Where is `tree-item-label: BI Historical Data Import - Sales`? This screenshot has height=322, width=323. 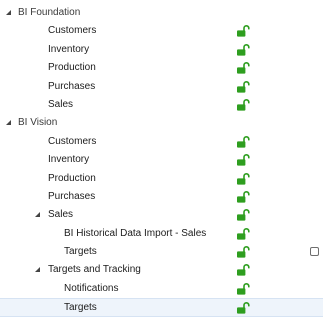
tree-item-label: BI Historical Data Import - Sales is located at coordinates (135, 233).